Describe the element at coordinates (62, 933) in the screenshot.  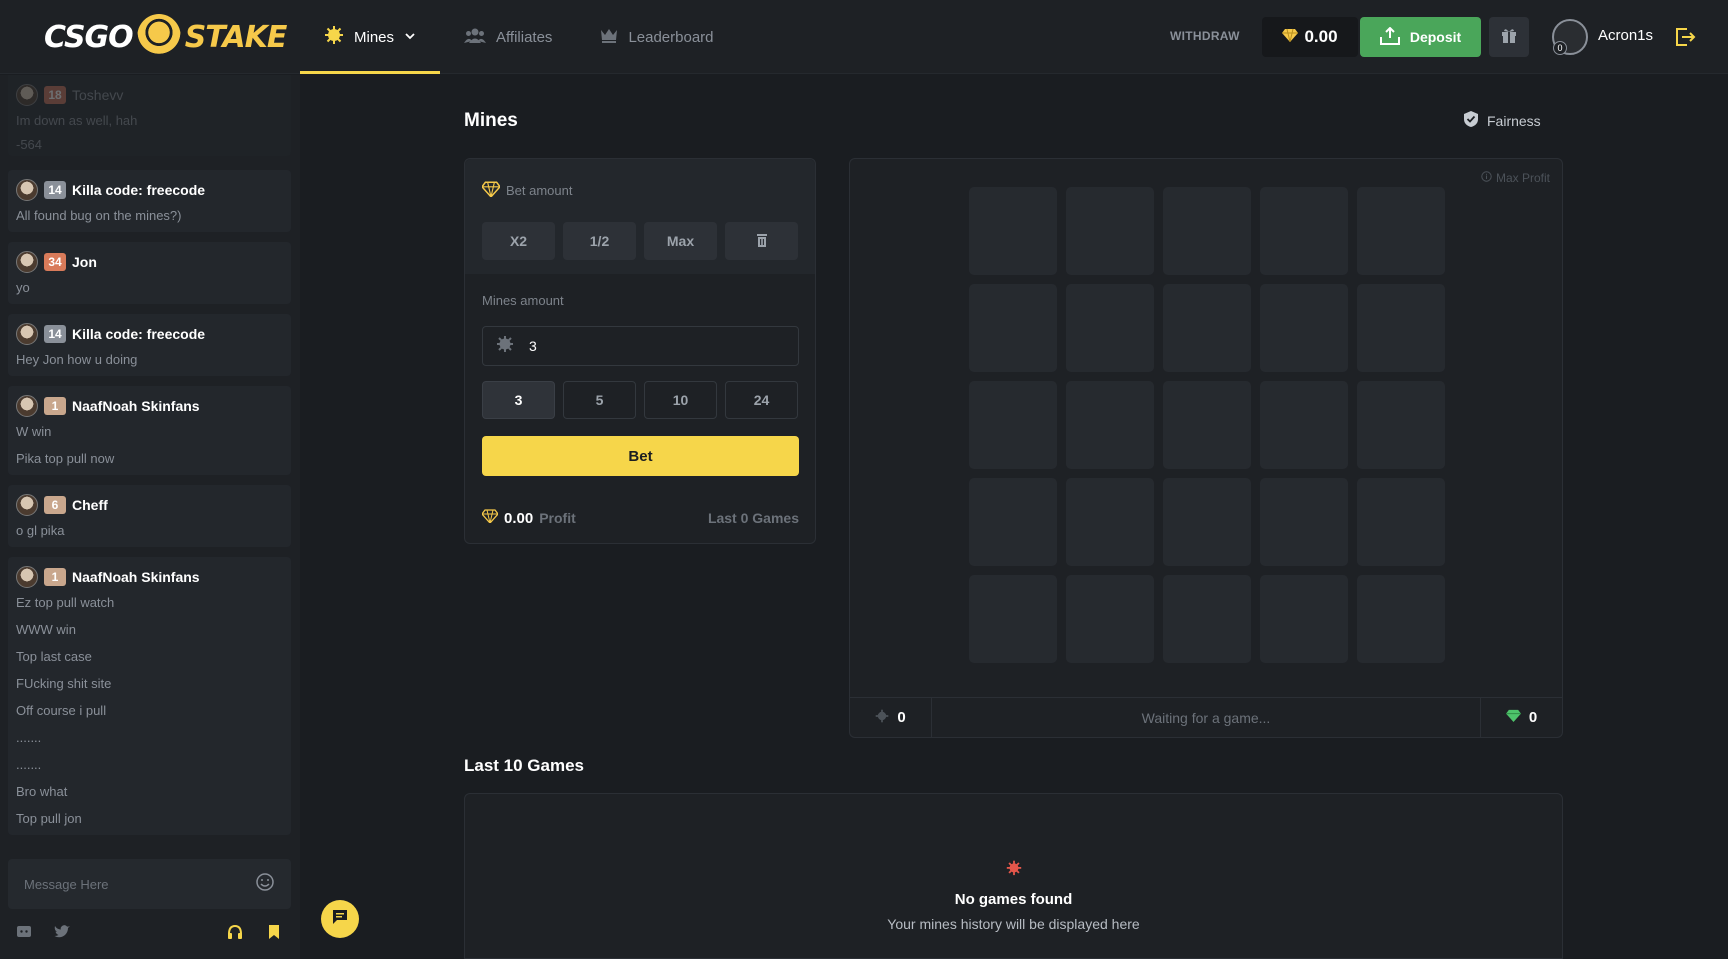
I see `twitter-icon` at that location.